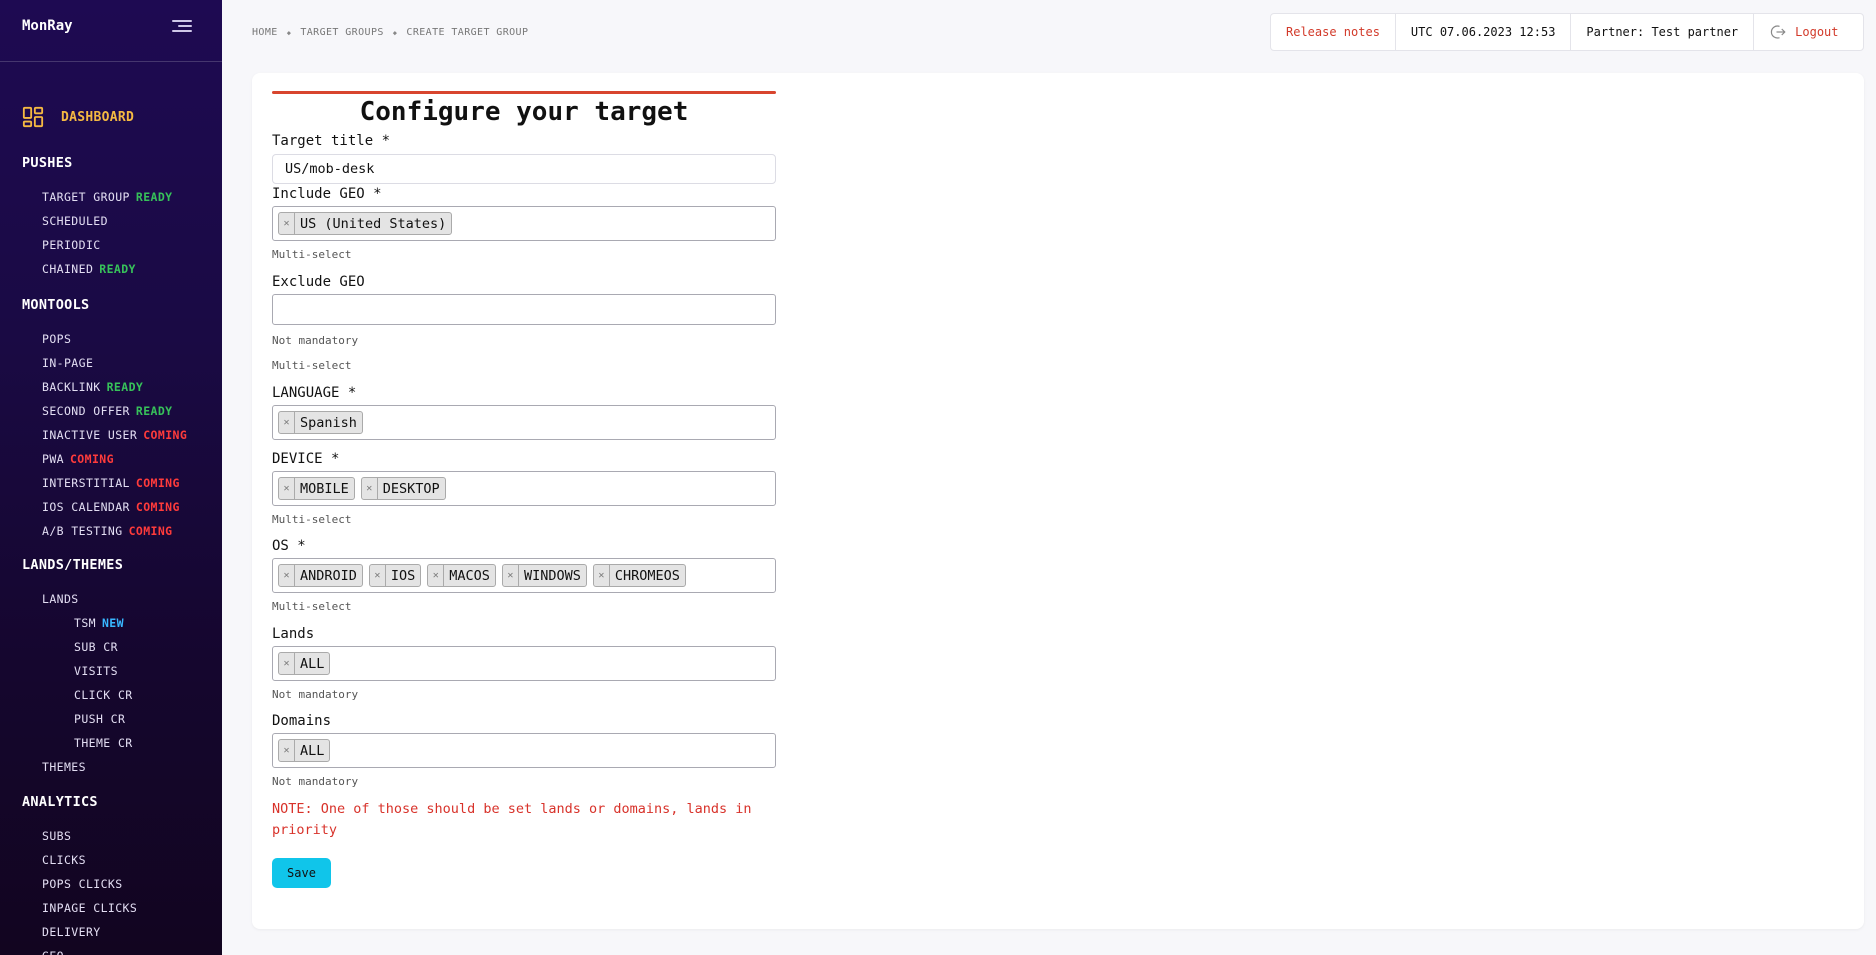 This screenshot has height=955, width=1876. What do you see at coordinates (315, 781) in the screenshot?
I see `domains-hint: Not mandatory` at bounding box center [315, 781].